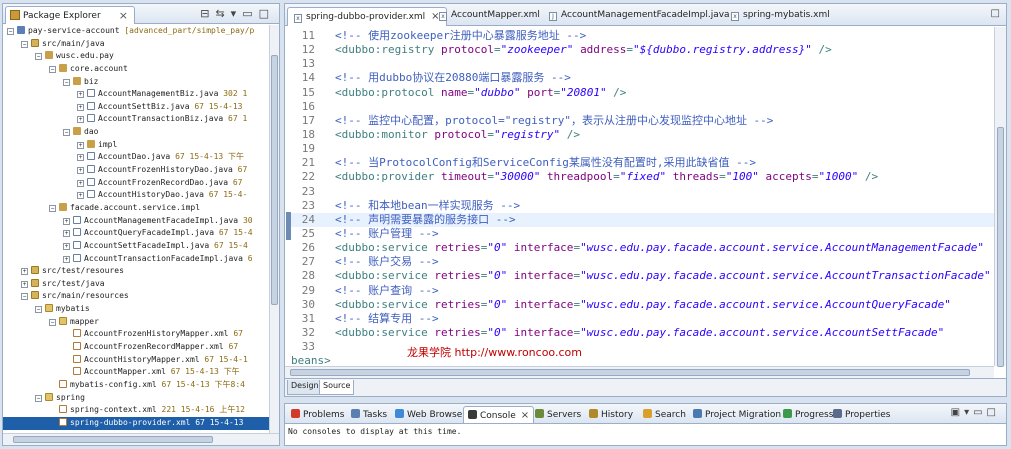 The height and width of the screenshot is (449, 1011). Describe the element at coordinates (136, 398) in the screenshot. I see `tree-item: − spring` at that location.